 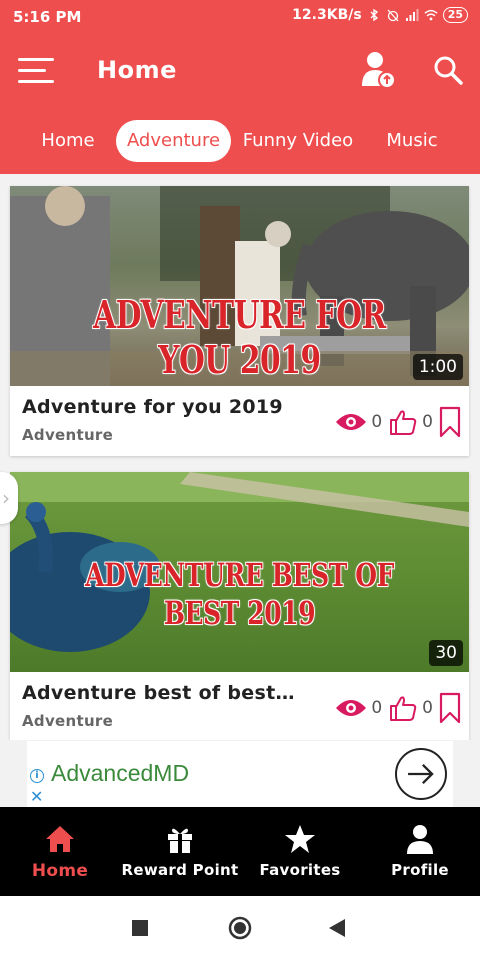 I want to click on app-bar: Home, so click(x=240, y=70).